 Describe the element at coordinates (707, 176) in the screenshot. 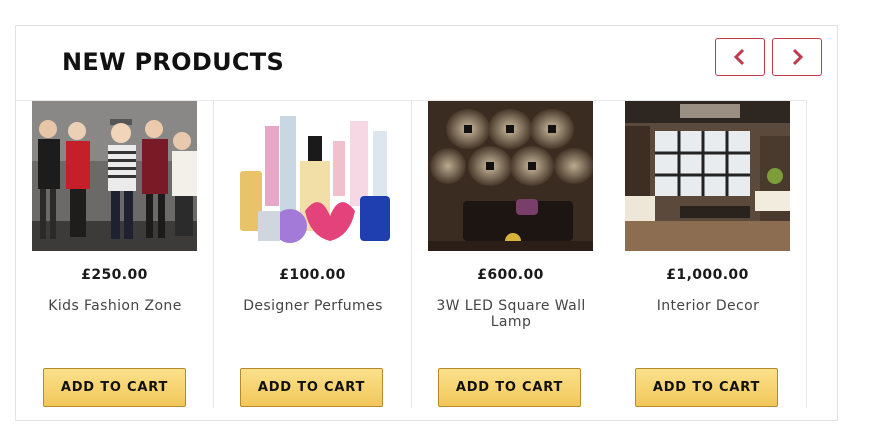

I see `product-image-interior-decor` at that location.